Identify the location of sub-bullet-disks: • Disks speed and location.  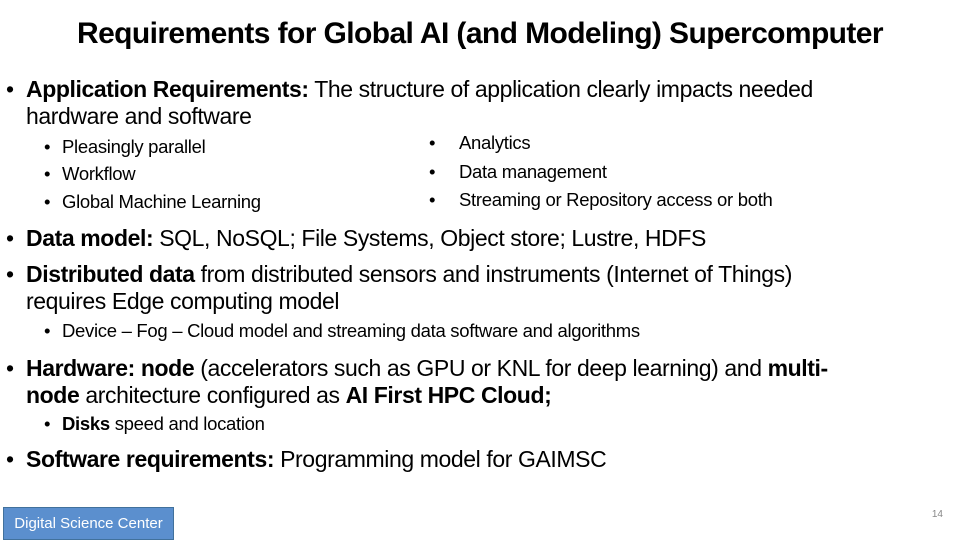
(154, 423).